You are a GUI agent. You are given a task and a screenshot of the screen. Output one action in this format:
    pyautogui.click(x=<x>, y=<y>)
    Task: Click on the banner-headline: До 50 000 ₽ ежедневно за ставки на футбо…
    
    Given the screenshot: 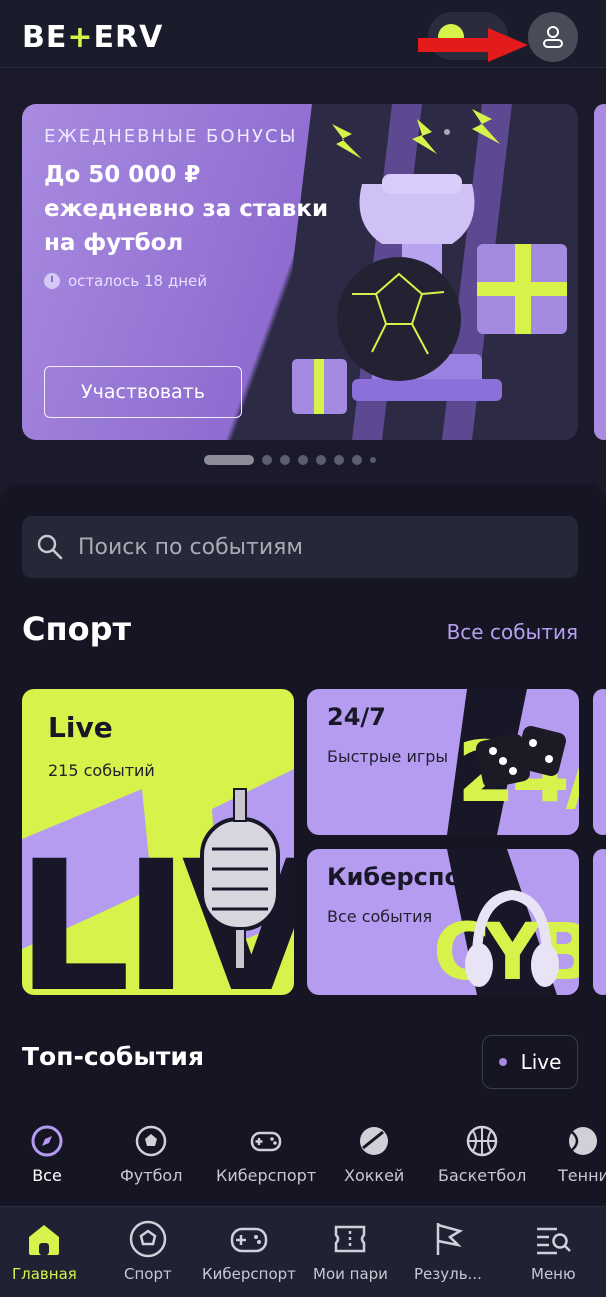 What is the action you would take?
    pyautogui.click(x=186, y=209)
    